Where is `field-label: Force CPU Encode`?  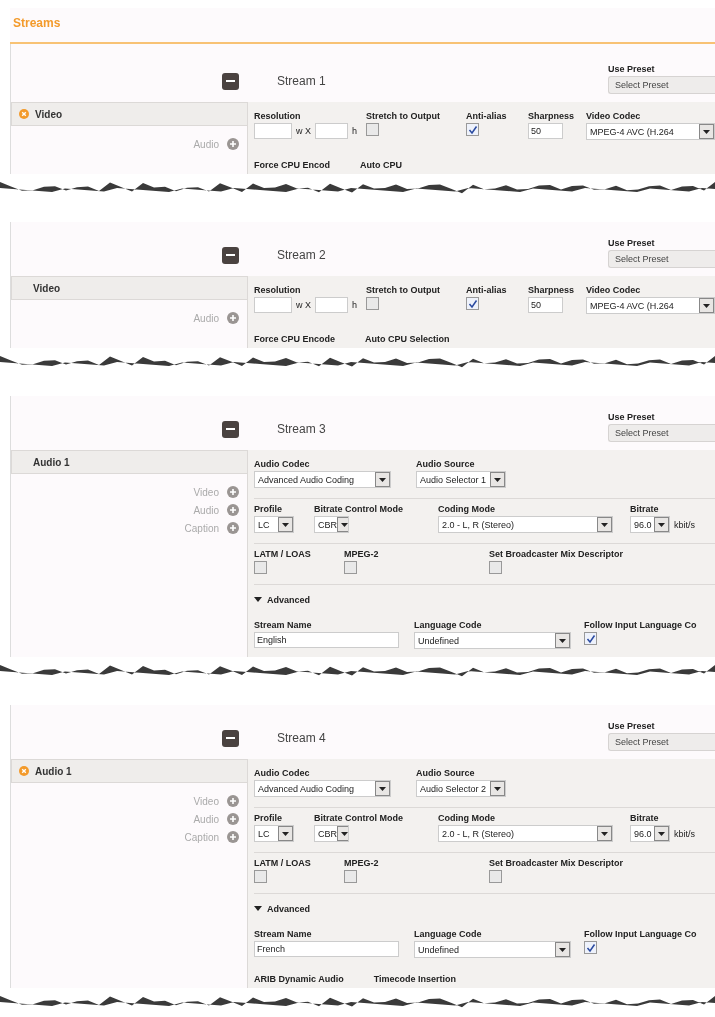
field-label: Force CPU Encode is located at coordinates (295, 339).